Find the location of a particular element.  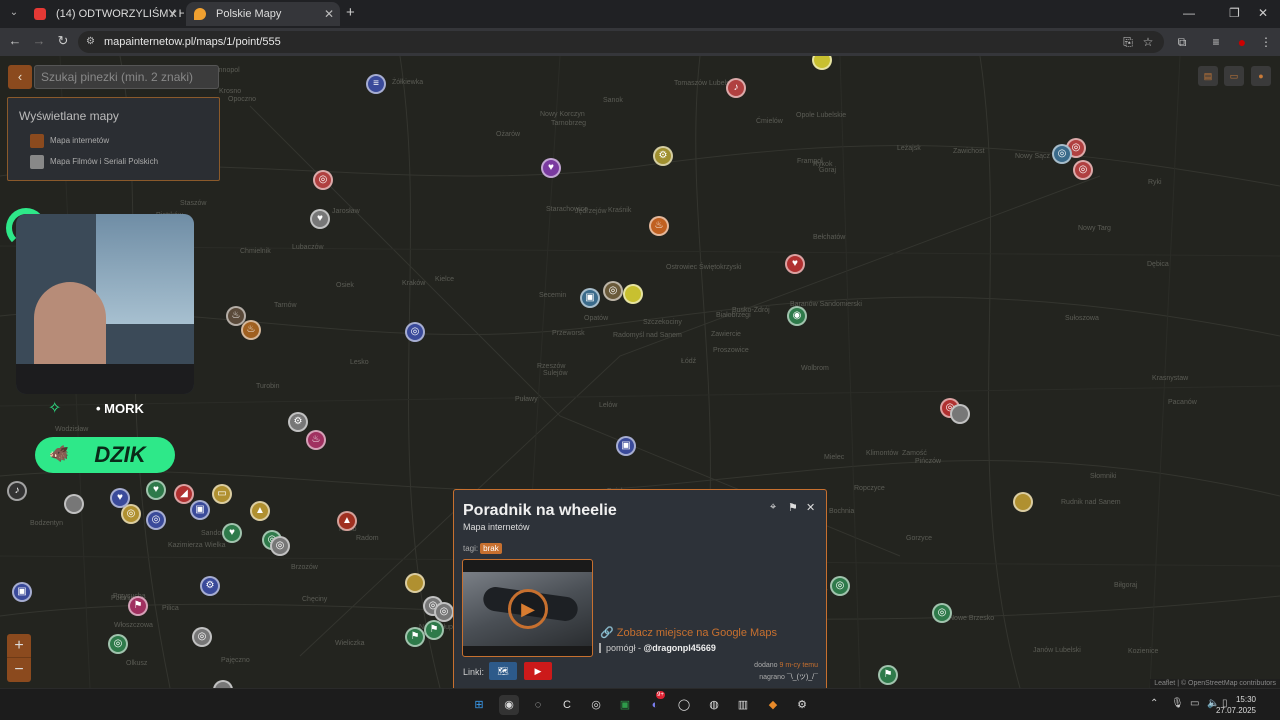

discord-icon: ◐ 9+ is located at coordinates (655, 703).